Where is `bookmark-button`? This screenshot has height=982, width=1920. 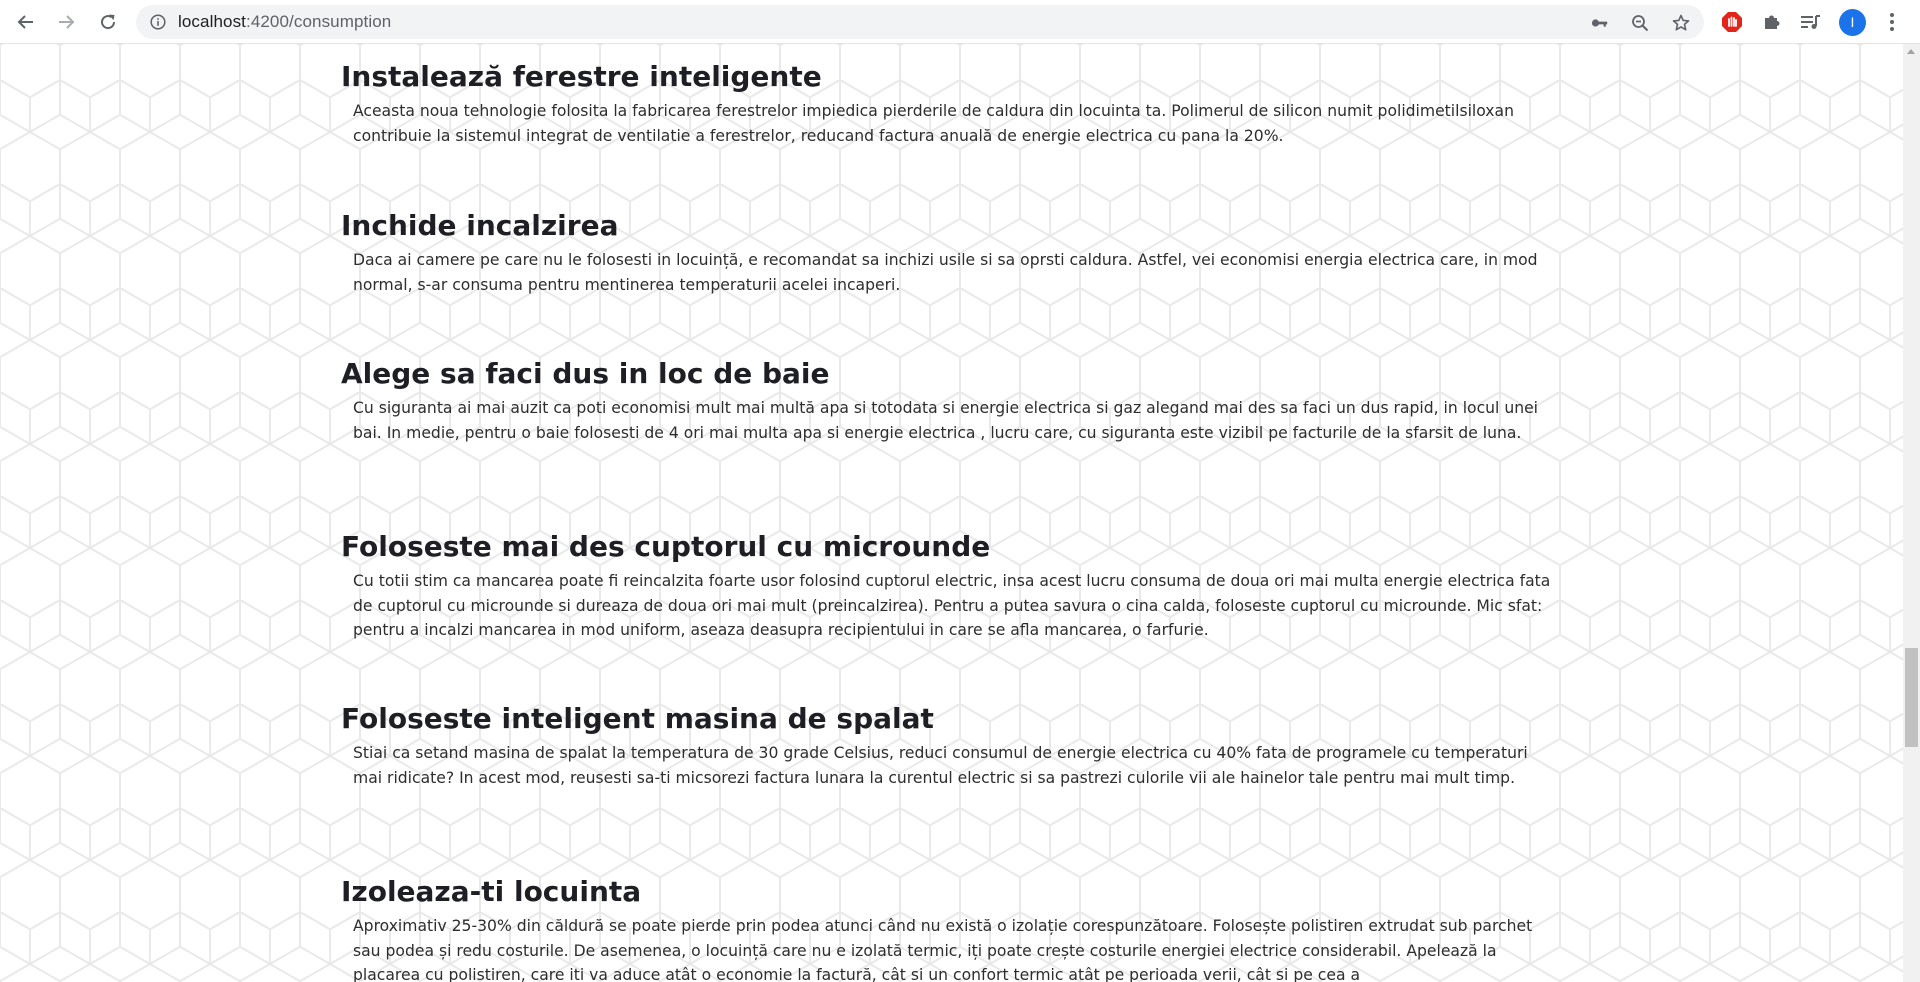 bookmark-button is located at coordinates (1681, 23).